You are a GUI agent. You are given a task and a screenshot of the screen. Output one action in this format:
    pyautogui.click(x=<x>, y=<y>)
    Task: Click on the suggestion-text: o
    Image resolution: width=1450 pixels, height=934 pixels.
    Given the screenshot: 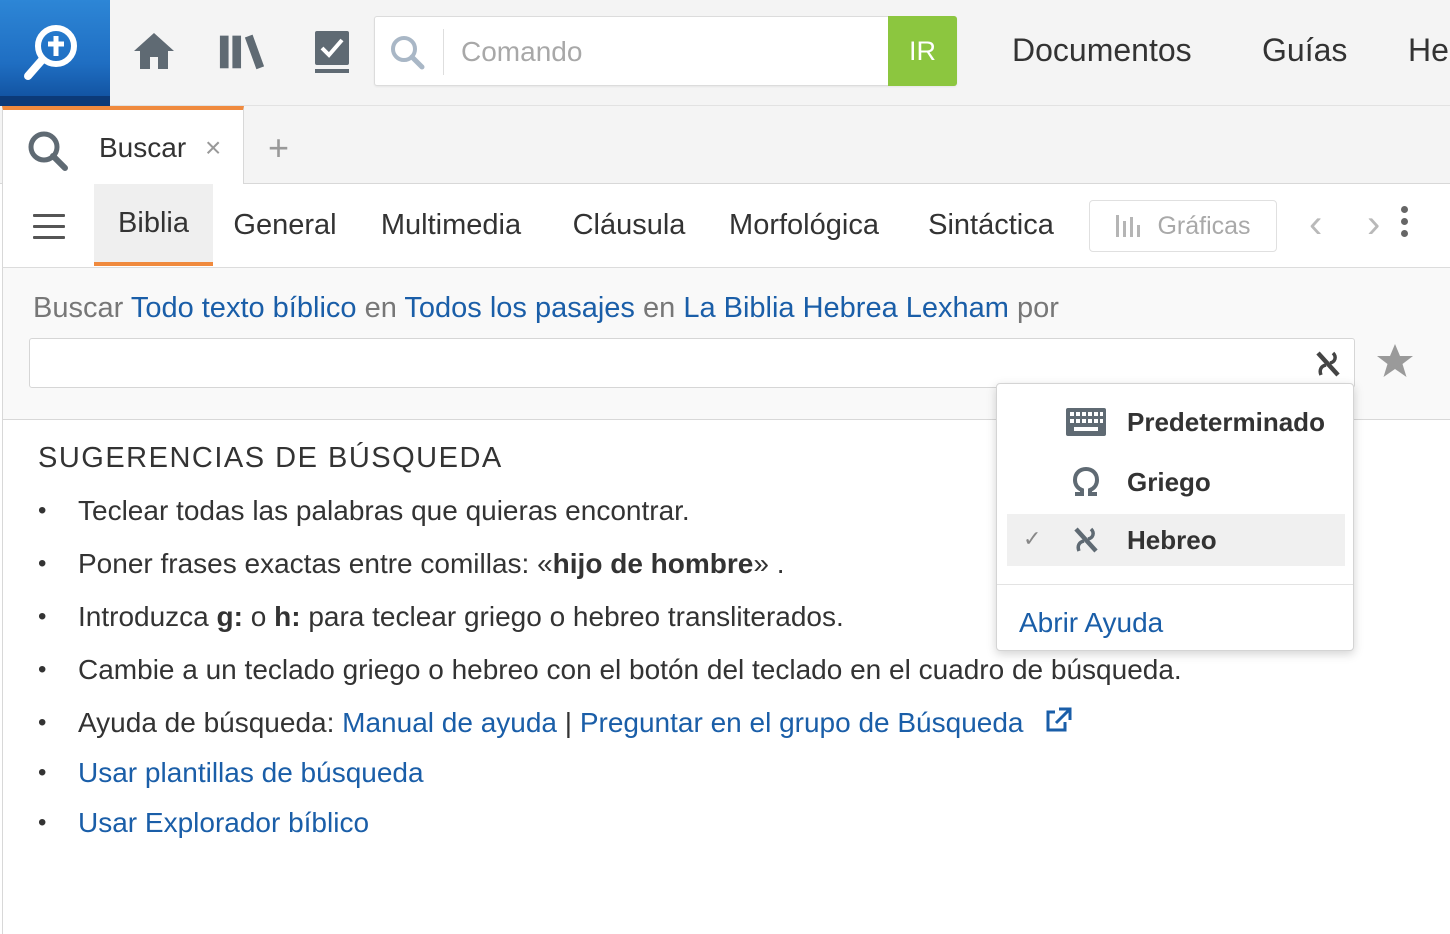 What is the action you would take?
    pyautogui.click(x=258, y=616)
    